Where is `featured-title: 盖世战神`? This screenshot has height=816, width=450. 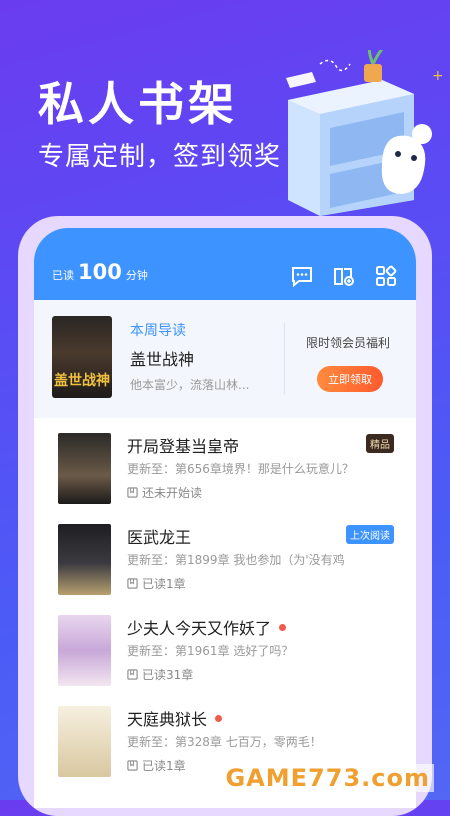
featured-title: 盖世战神 is located at coordinates (162, 358).